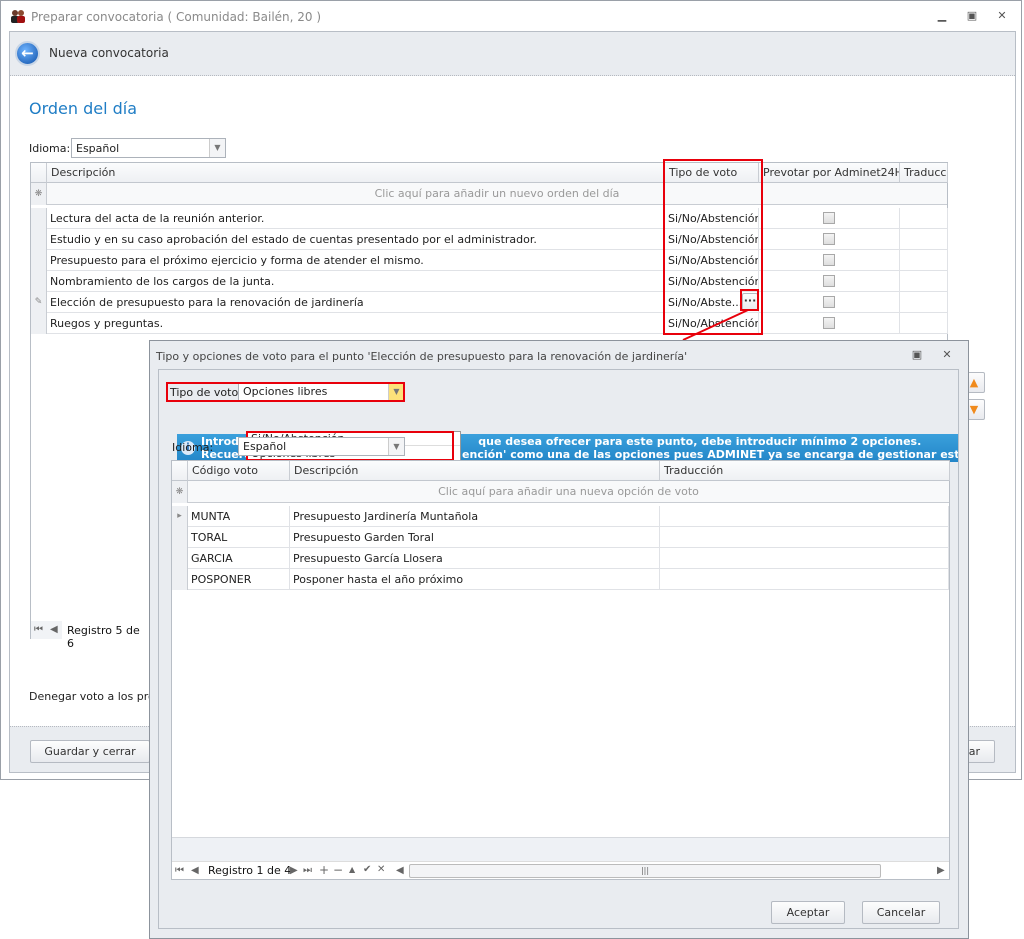 The image size is (1024, 939). Describe the element at coordinates (250, 870) in the screenshot. I see `record-counter: Registro 1 de 4` at that location.